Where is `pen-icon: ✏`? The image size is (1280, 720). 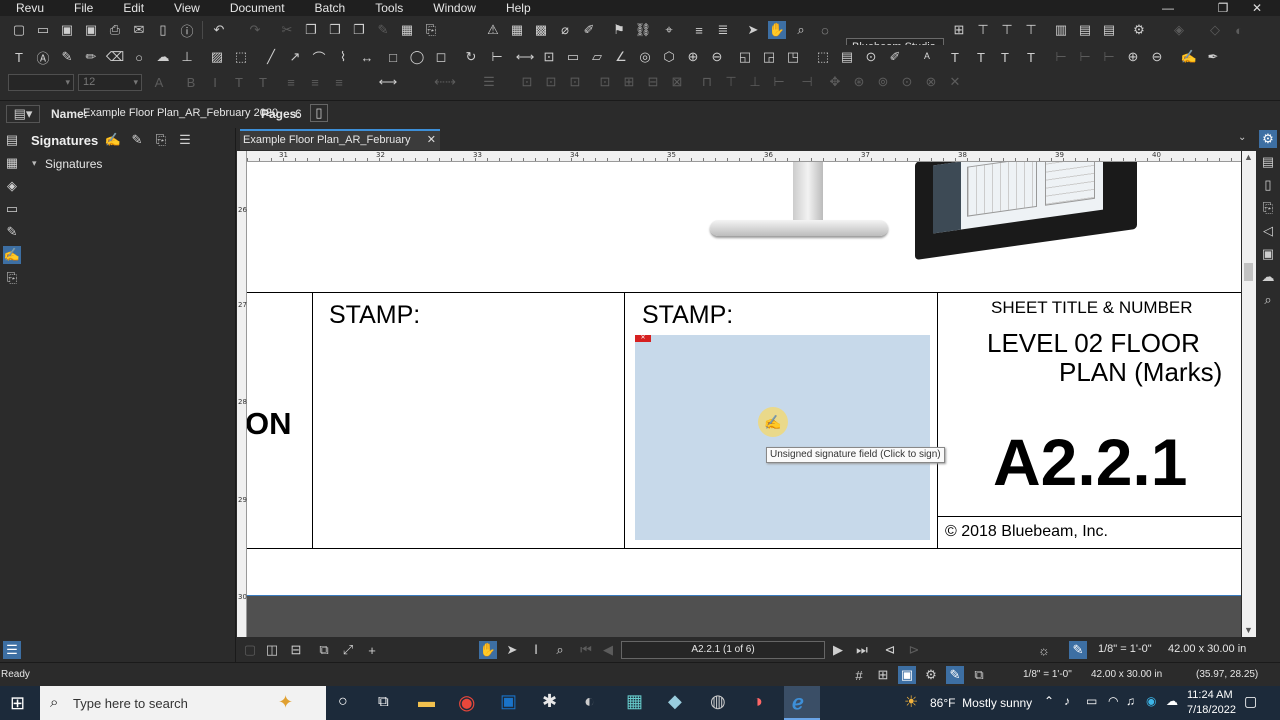
pen-icon: ✏ is located at coordinates (91, 57).